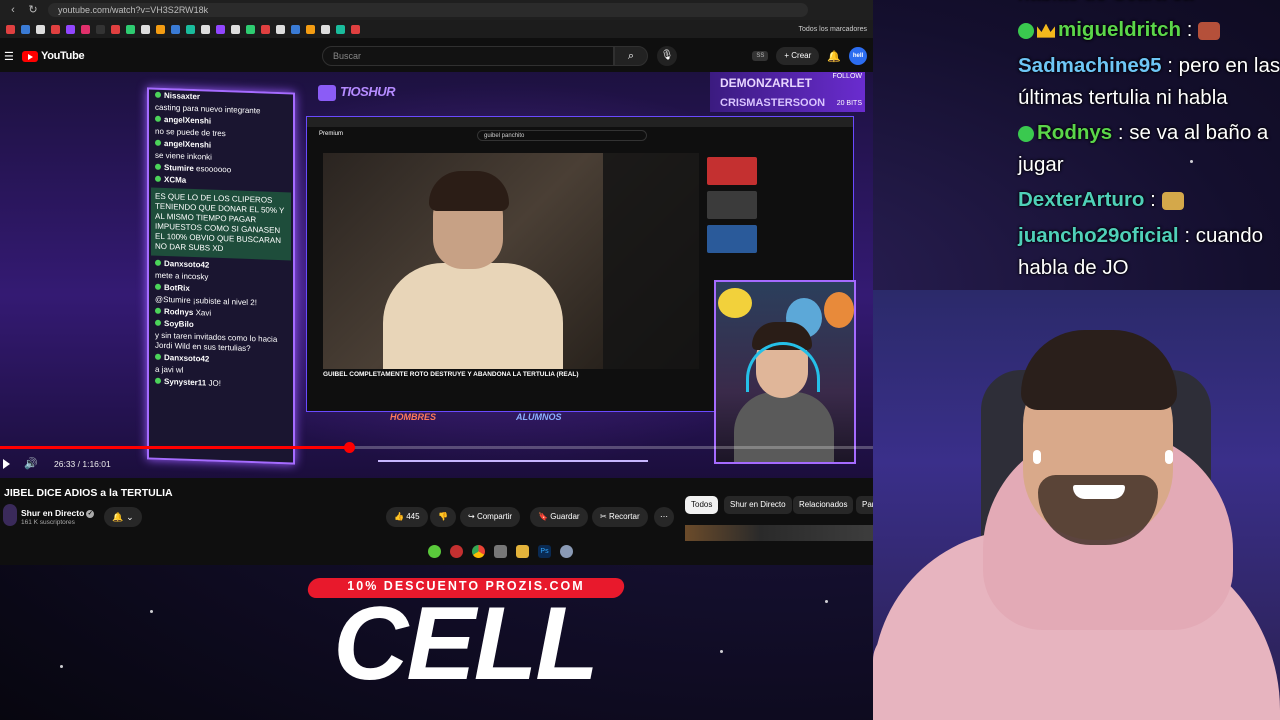  I want to click on embedded-premium-logo: Premium, so click(331, 134).